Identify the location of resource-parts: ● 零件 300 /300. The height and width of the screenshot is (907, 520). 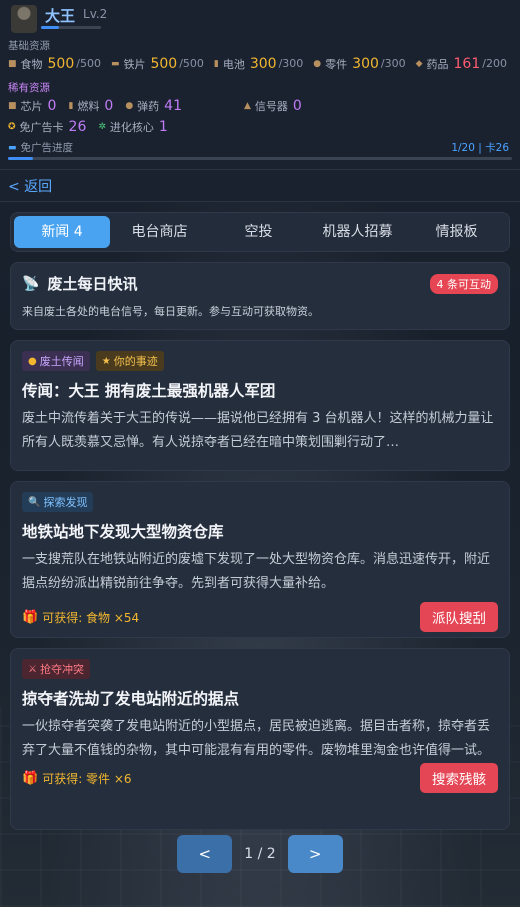
(359, 63).